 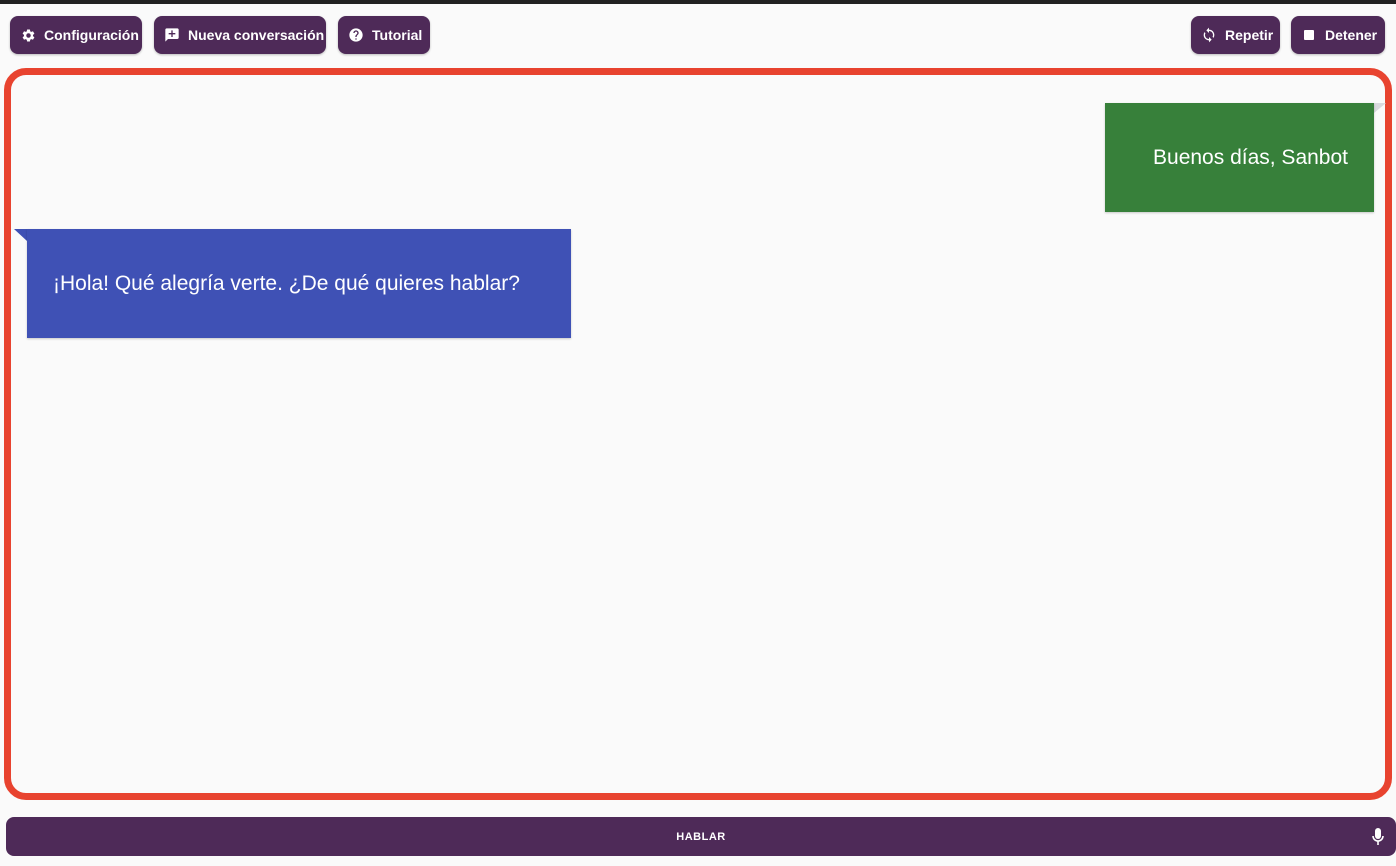 What do you see at coordinates (1351, 35) in the screenshot?
I see `stop-label: Detener` at bounding box center [1351, 35].